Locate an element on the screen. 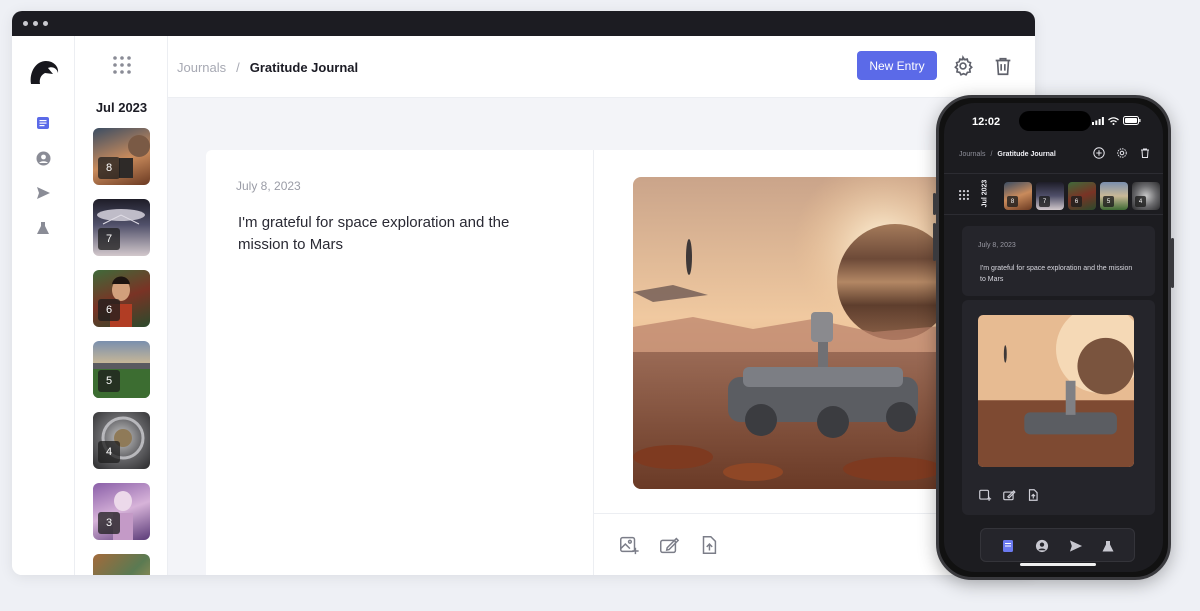 This screenshot has width=1200, height=611. phone-entry-thumbnail: 8 is located at coordinates (1018, 196).